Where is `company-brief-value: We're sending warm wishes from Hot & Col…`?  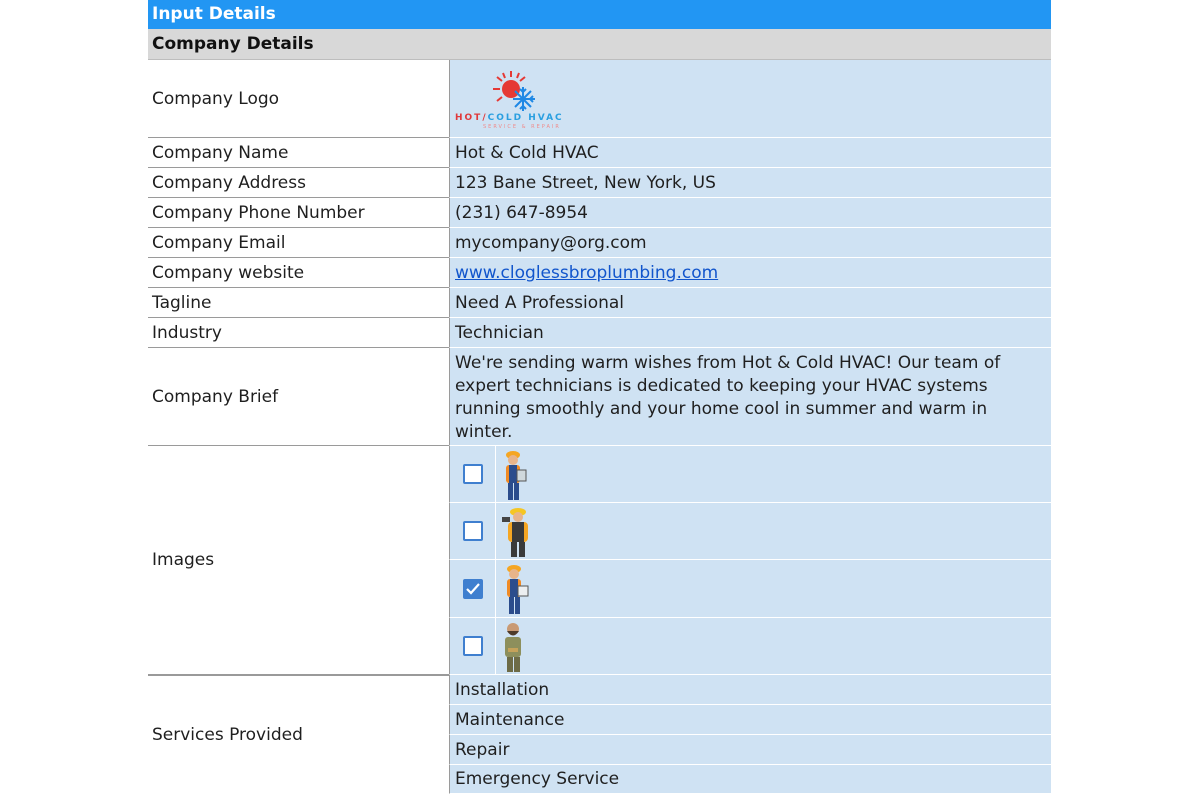
company-brief-value: We're sending warm wishes from Hot & Col… is located at coordinates (750, 397).